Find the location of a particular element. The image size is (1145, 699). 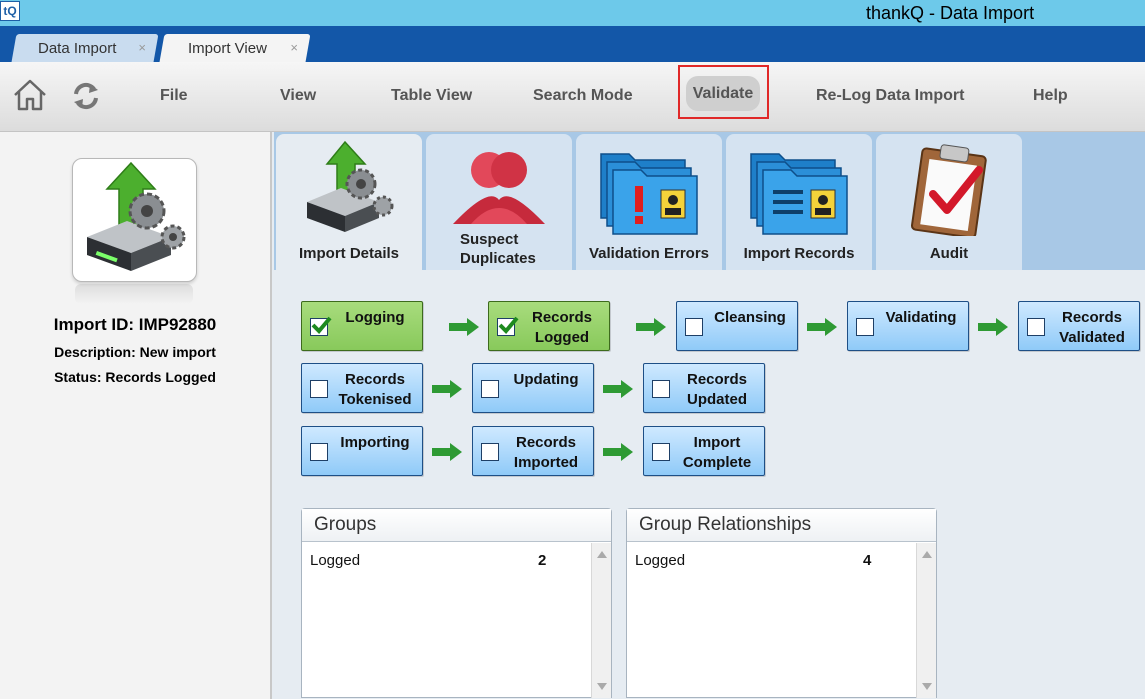

tab-suspect-duplicates: Suspect Duplicates is located at coordinates (499, 202).